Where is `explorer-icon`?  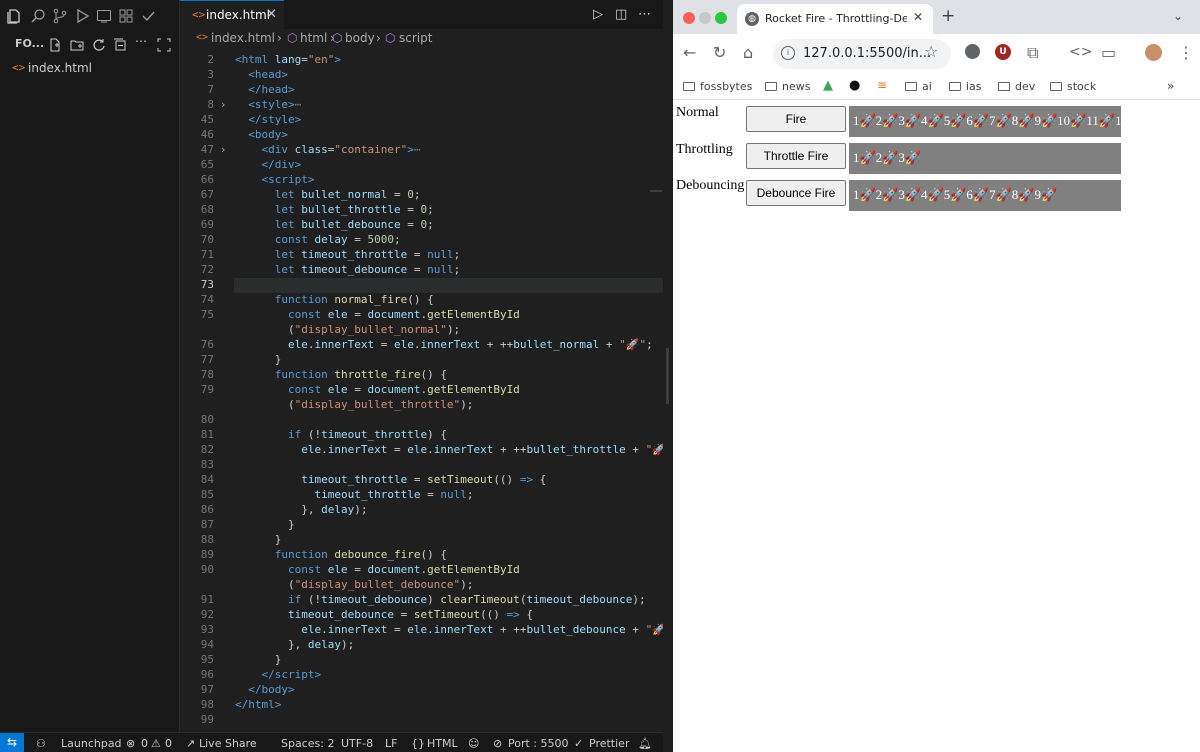 explorer-icon is located at coordinates (15, 16).